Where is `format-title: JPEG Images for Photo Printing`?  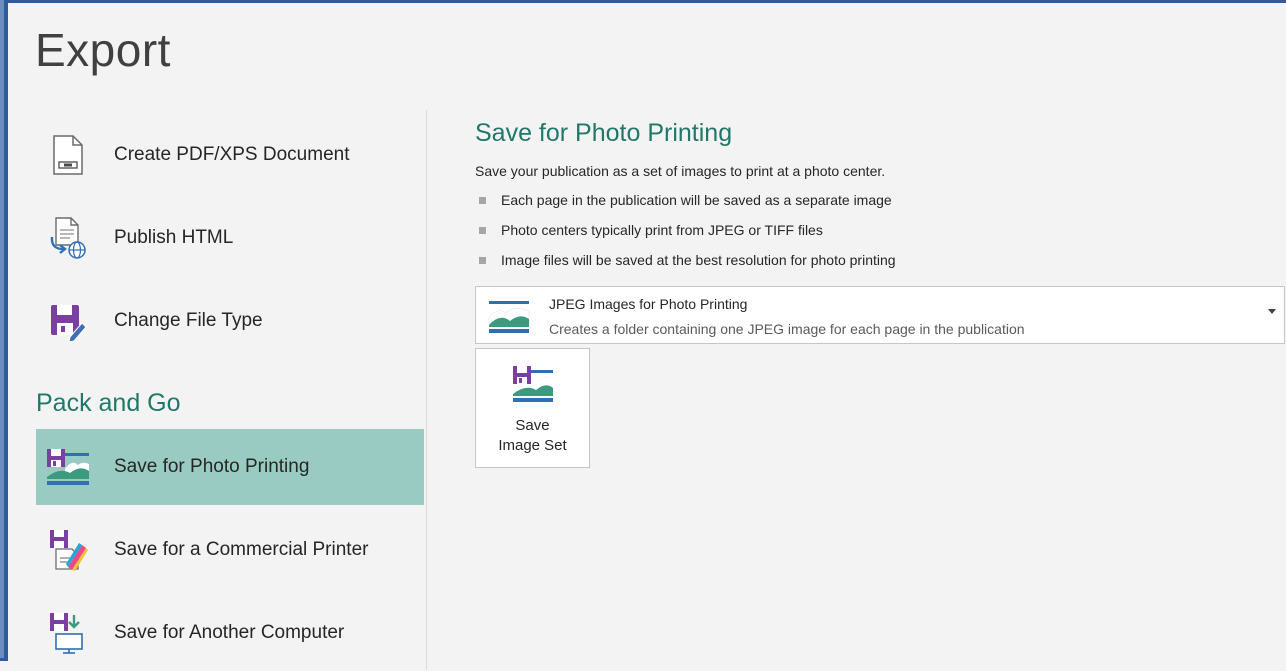
format-title: JPEG Images for Photo Printing is located at coordinates (648, 304).